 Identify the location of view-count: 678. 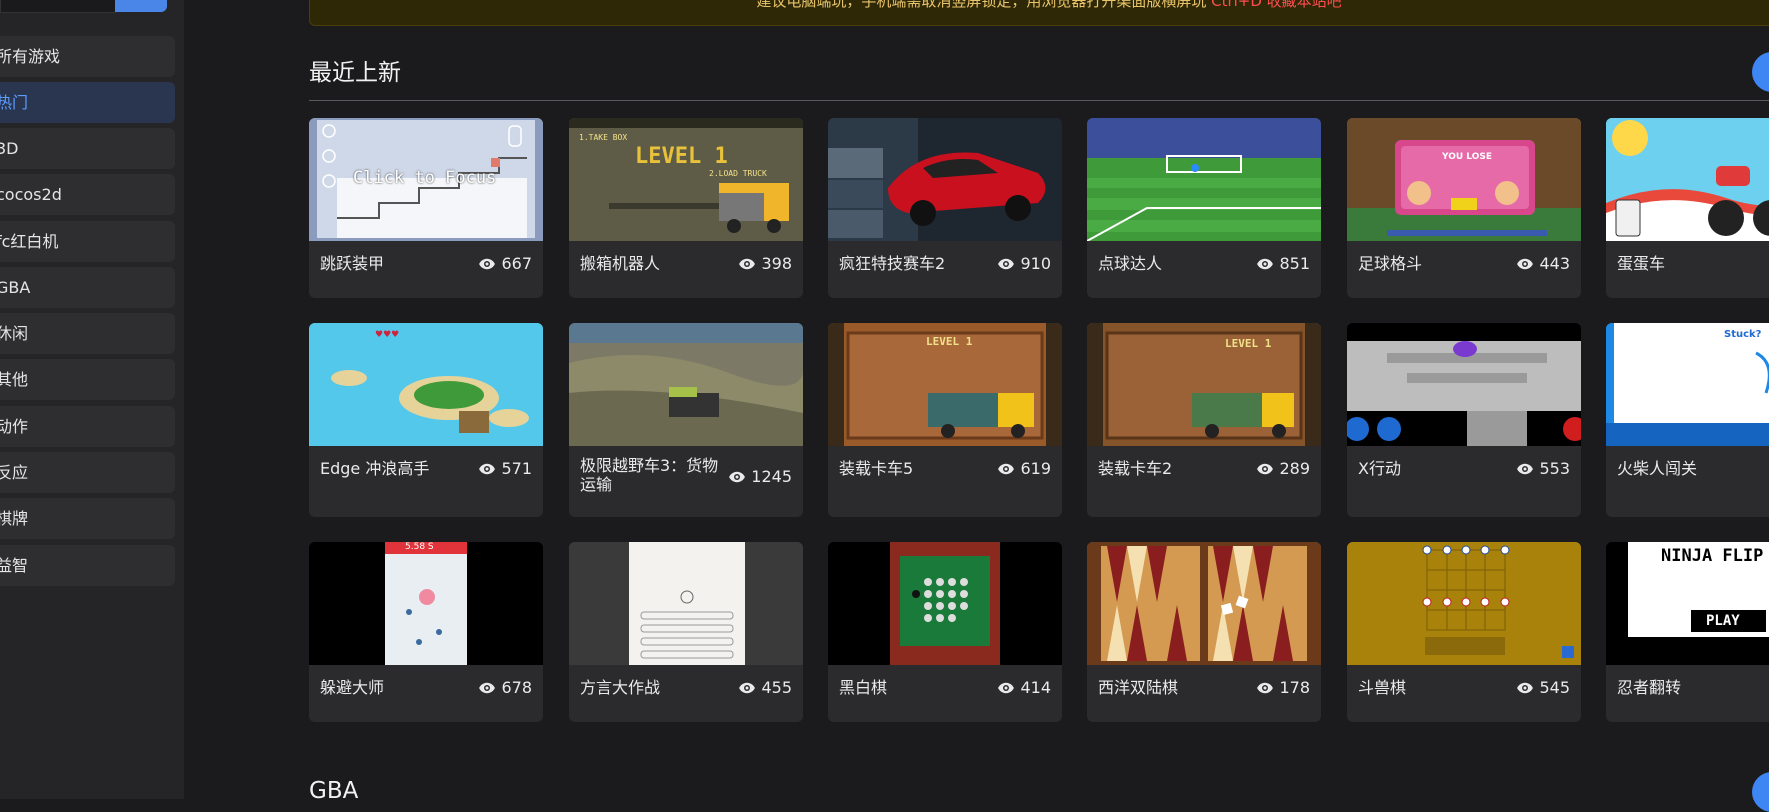
(505, 687).